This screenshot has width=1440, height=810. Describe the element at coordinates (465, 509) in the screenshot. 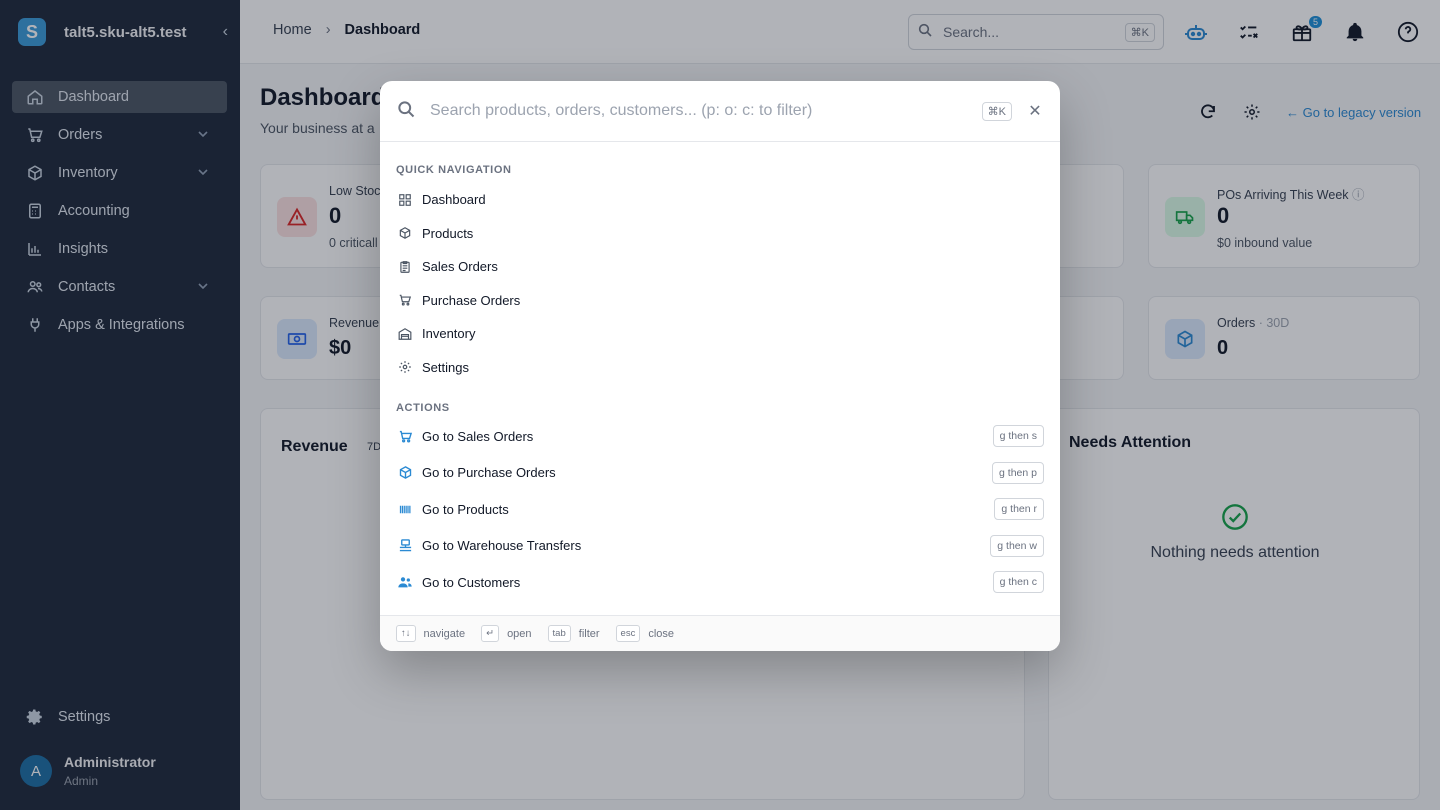

I see `item-label: Go to Products` at that location.